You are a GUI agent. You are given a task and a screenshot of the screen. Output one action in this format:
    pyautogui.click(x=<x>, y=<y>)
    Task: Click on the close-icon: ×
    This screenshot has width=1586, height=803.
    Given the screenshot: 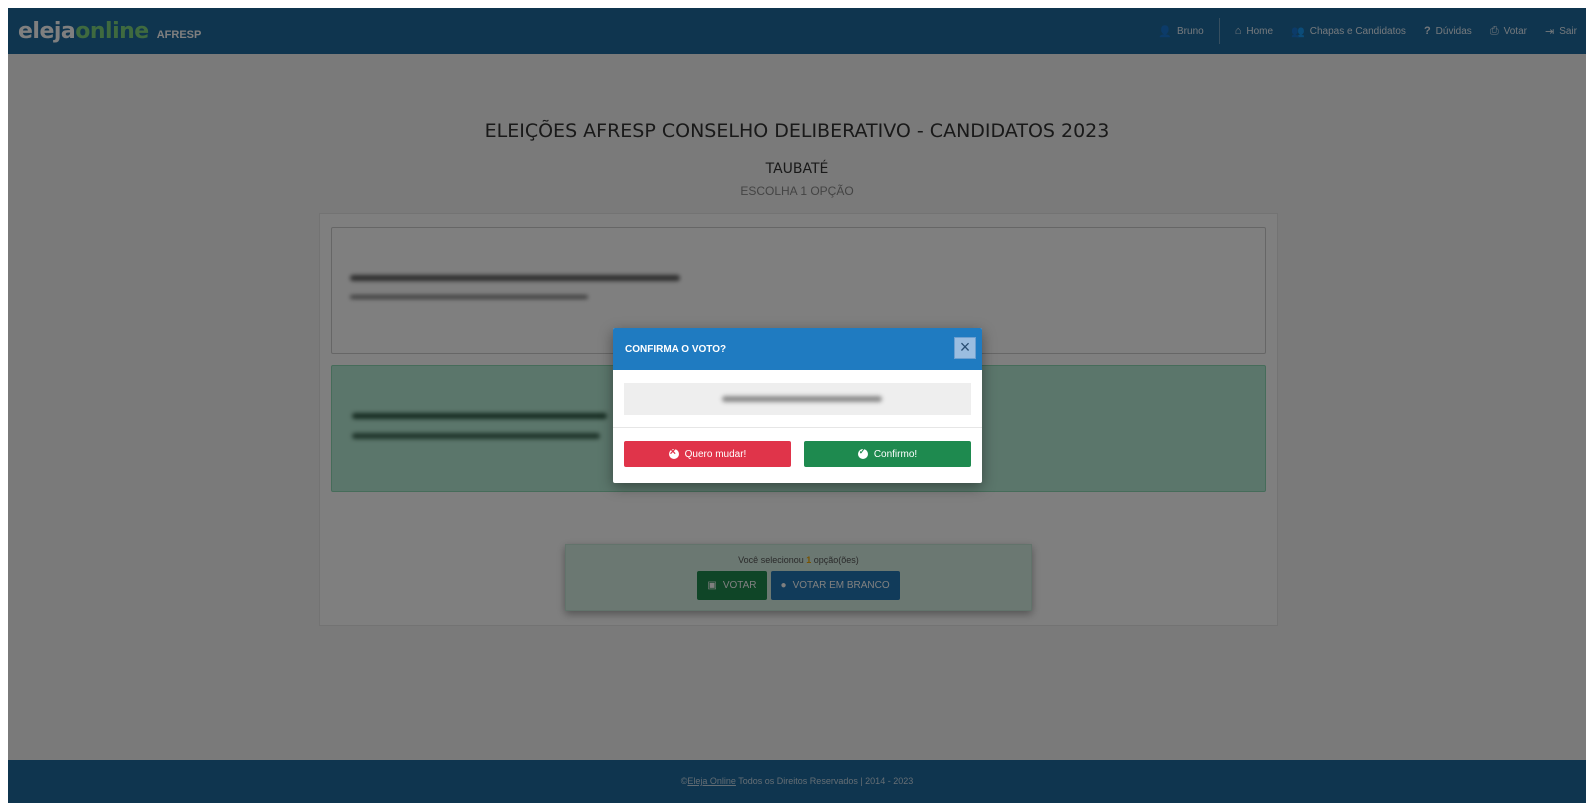 What is the action you would take?
    pyautogui.click(x=965, y=347)
    